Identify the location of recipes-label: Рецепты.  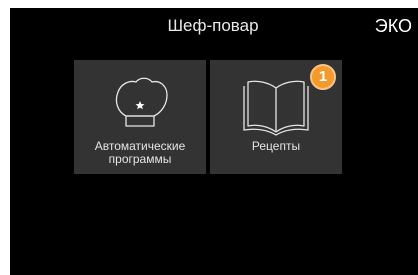
(276, 146).